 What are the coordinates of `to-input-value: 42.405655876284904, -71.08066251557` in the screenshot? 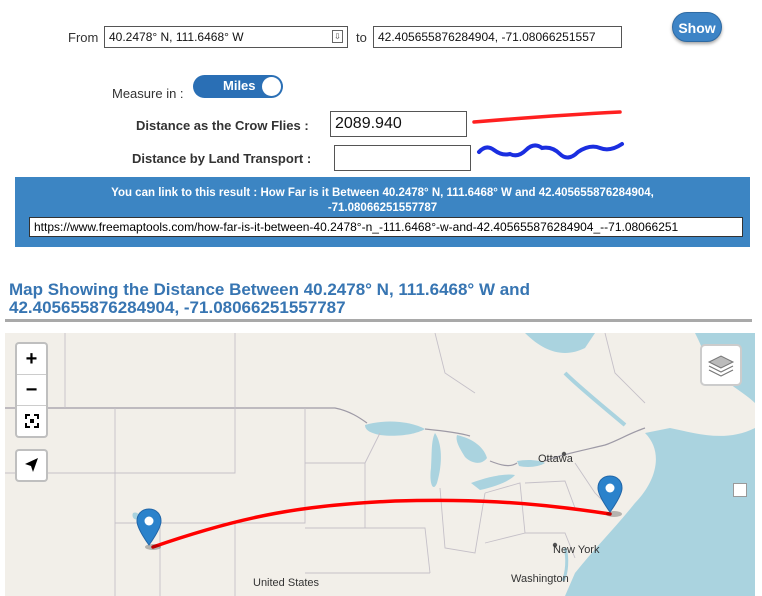 It's located at (487, 37).